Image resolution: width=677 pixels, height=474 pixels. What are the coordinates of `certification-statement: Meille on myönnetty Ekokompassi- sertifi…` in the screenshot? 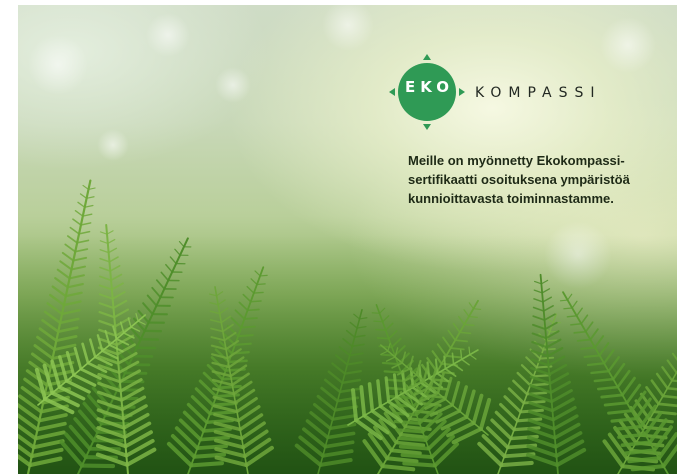 It's located at (533, 179).